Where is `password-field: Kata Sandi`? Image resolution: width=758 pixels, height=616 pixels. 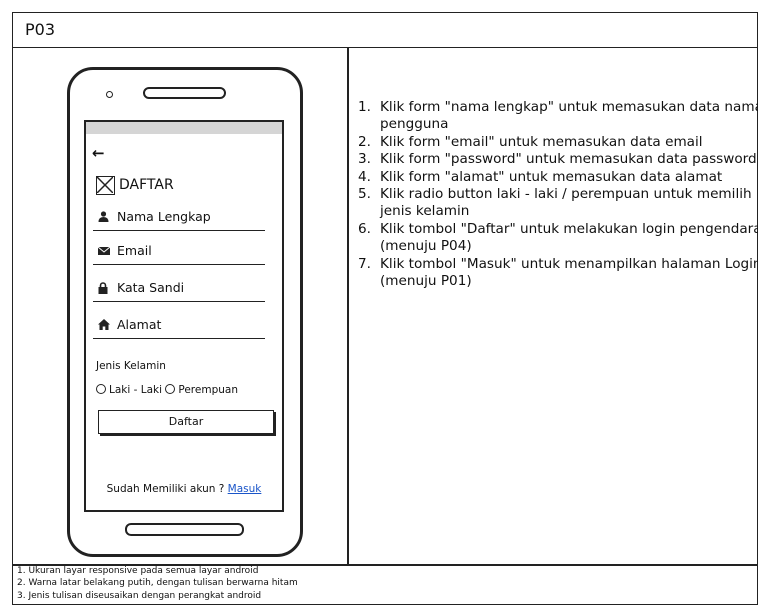
password-field: Kata Sandi is located at coordinates (179, 290).